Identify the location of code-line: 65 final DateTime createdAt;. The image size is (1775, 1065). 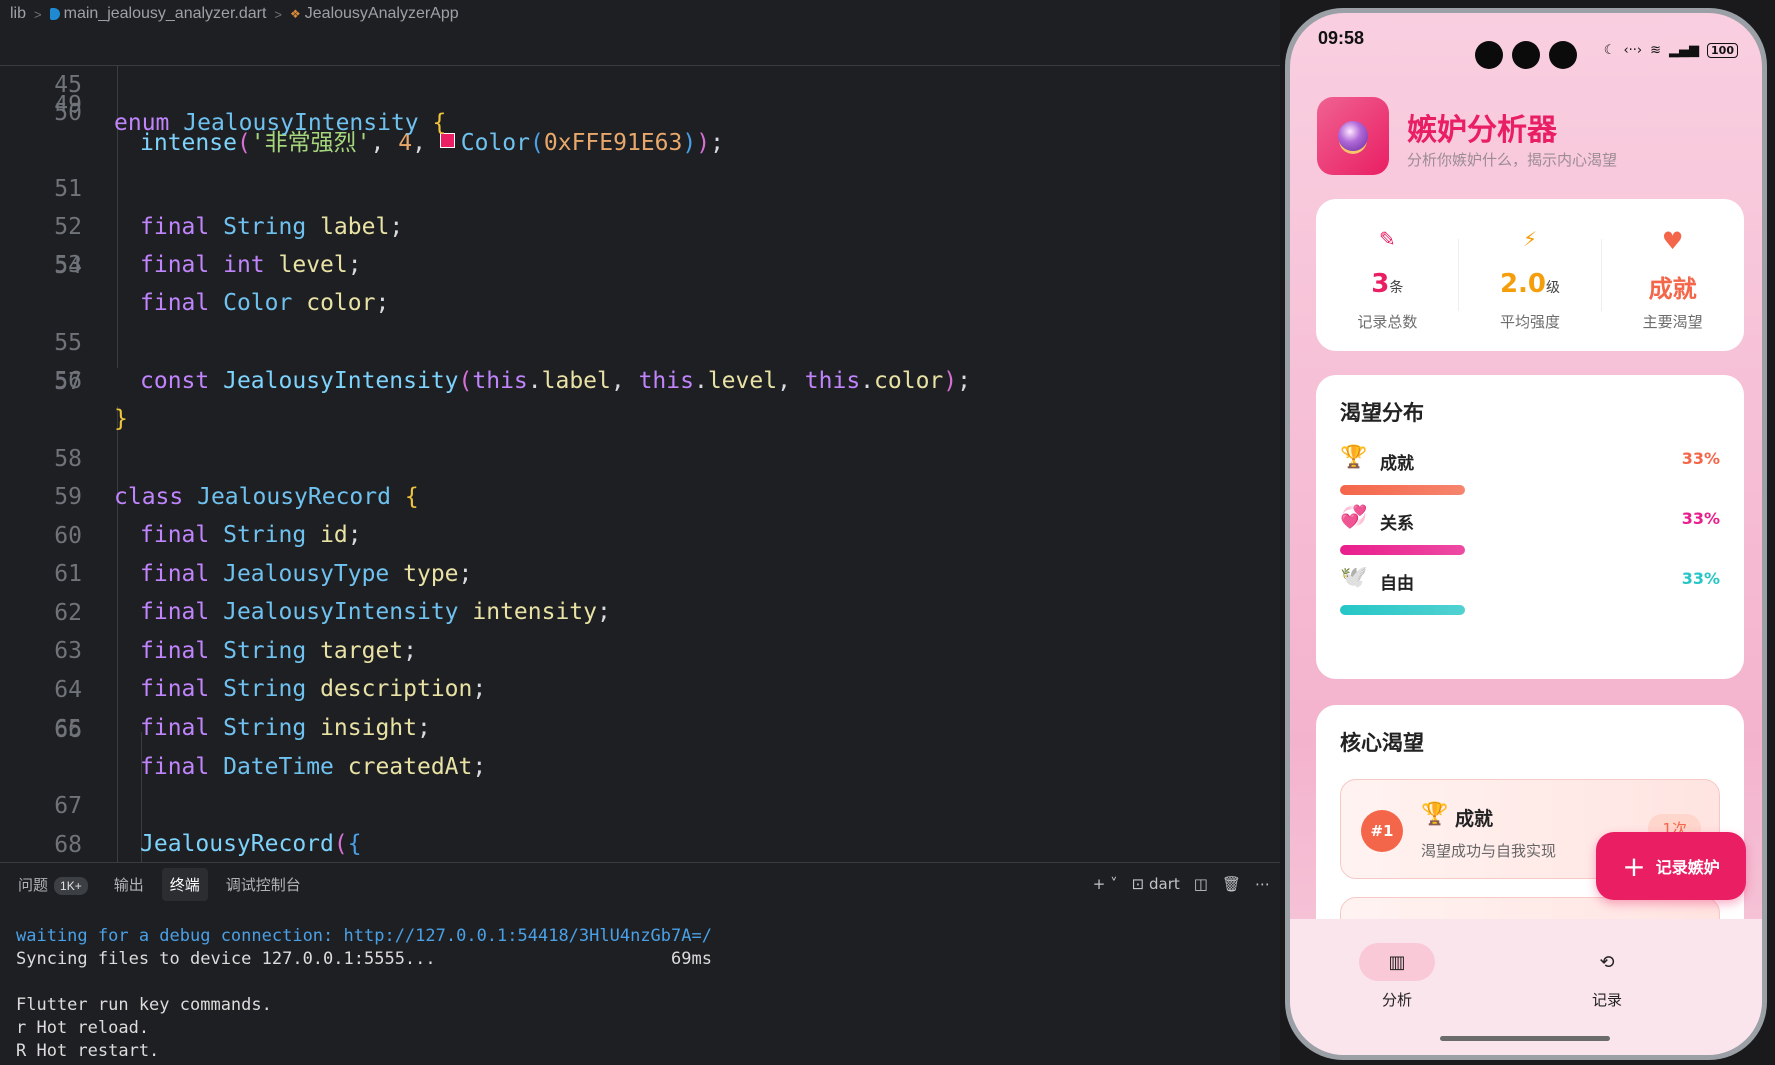
(640, 726).